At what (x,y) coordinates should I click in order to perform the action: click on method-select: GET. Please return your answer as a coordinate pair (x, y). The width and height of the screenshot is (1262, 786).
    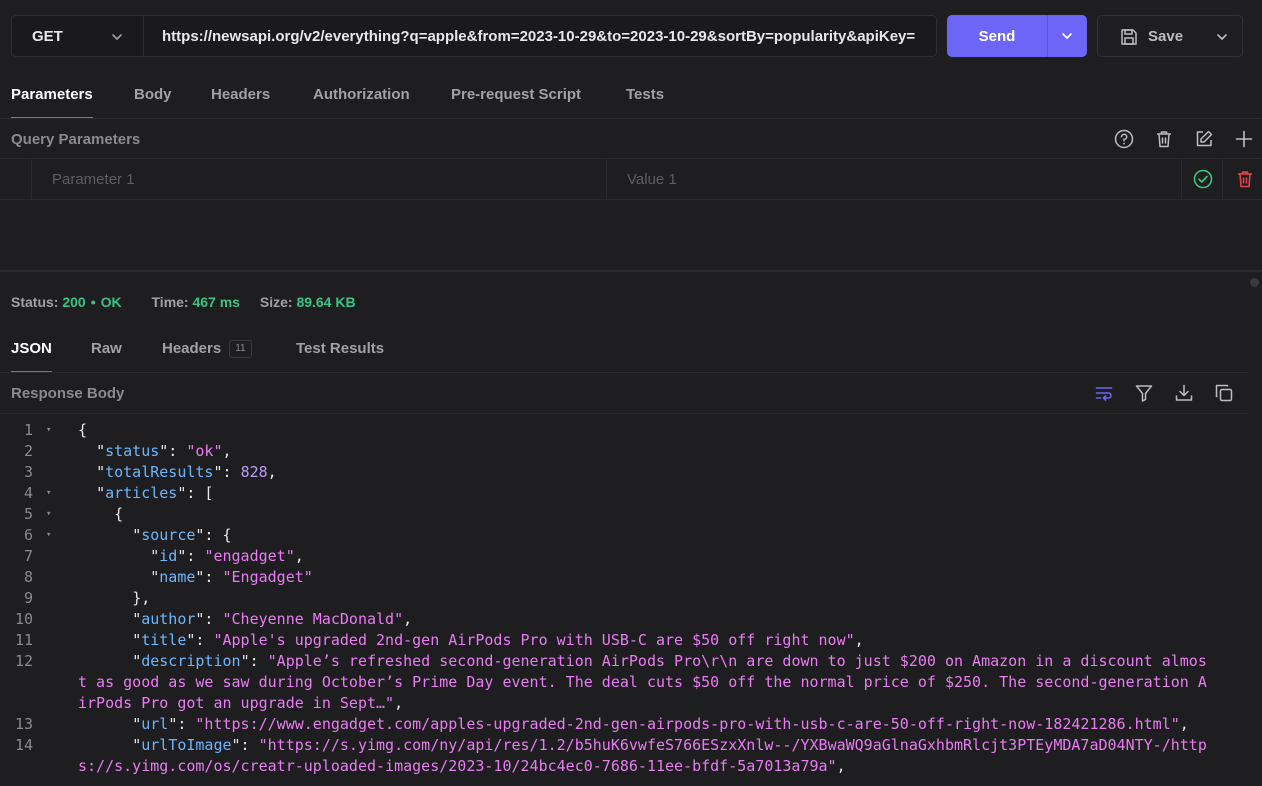
    Looking at the image, I should click on (77, 36).